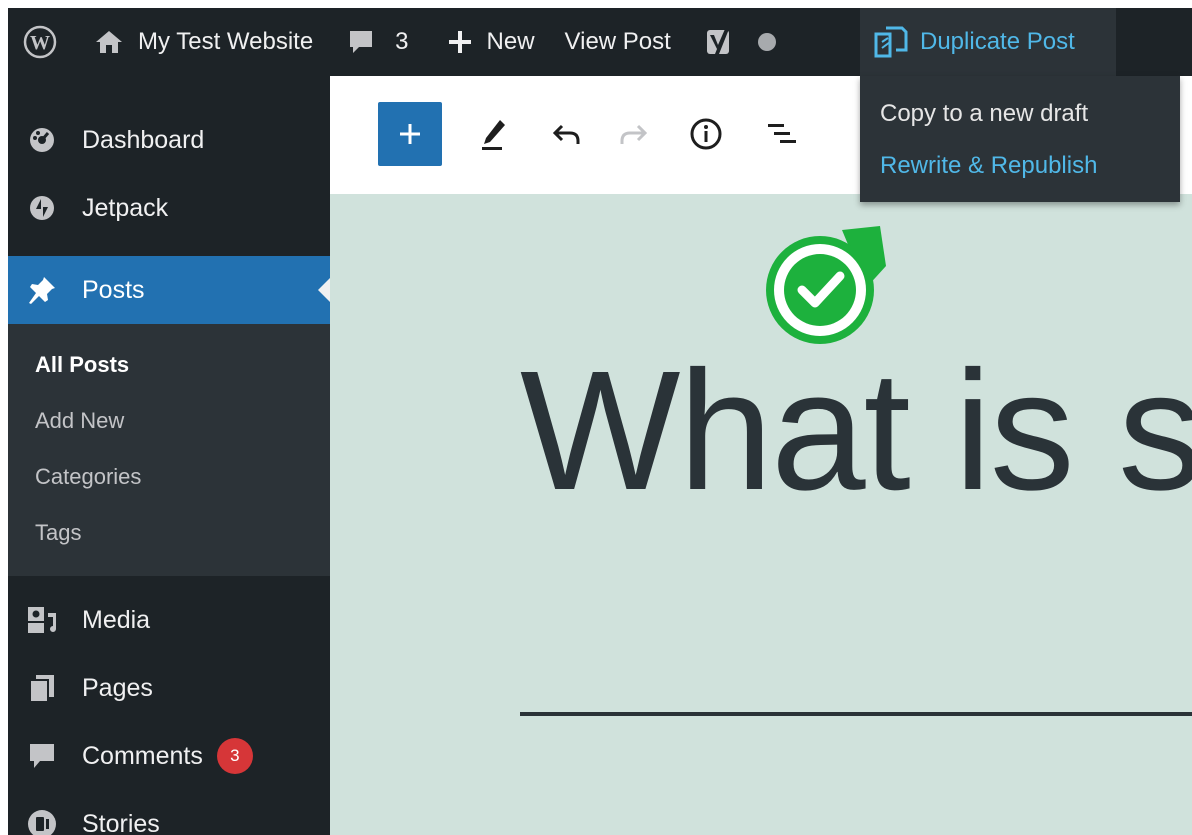 The height and width of the screenshot is (835, 1192). Describe the element at coordinates (988, 166) in the screenshot. I see `rewrite-republish-link: Rewrite & Republish` at that location.